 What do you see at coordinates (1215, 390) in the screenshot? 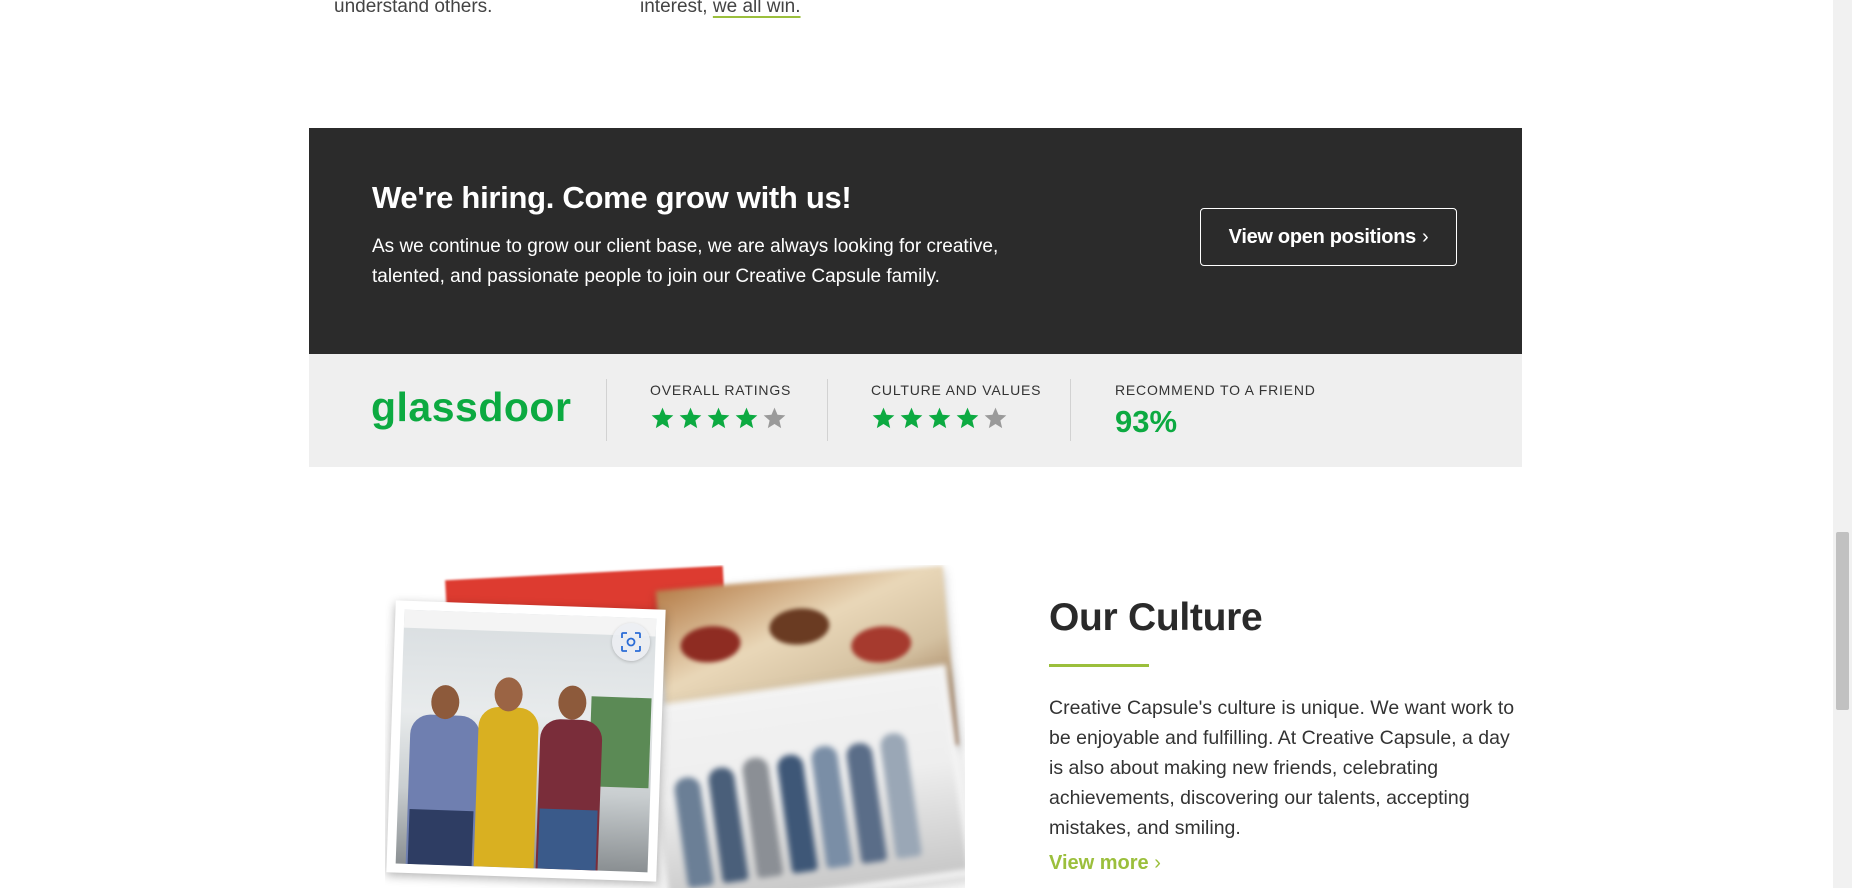
I see `recommend-friend-label: RECOMMEND TO A FRIEND` at bounding box center [1215, 390].